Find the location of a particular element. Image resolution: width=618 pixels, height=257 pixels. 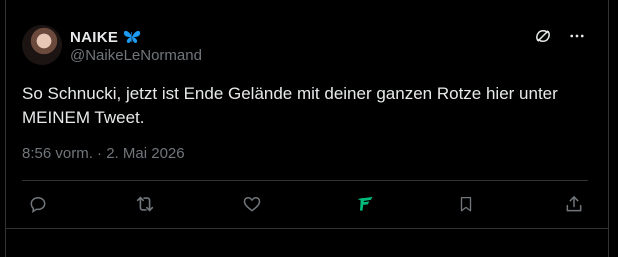

tweet-top-actions is located at coordinates (560, 36).